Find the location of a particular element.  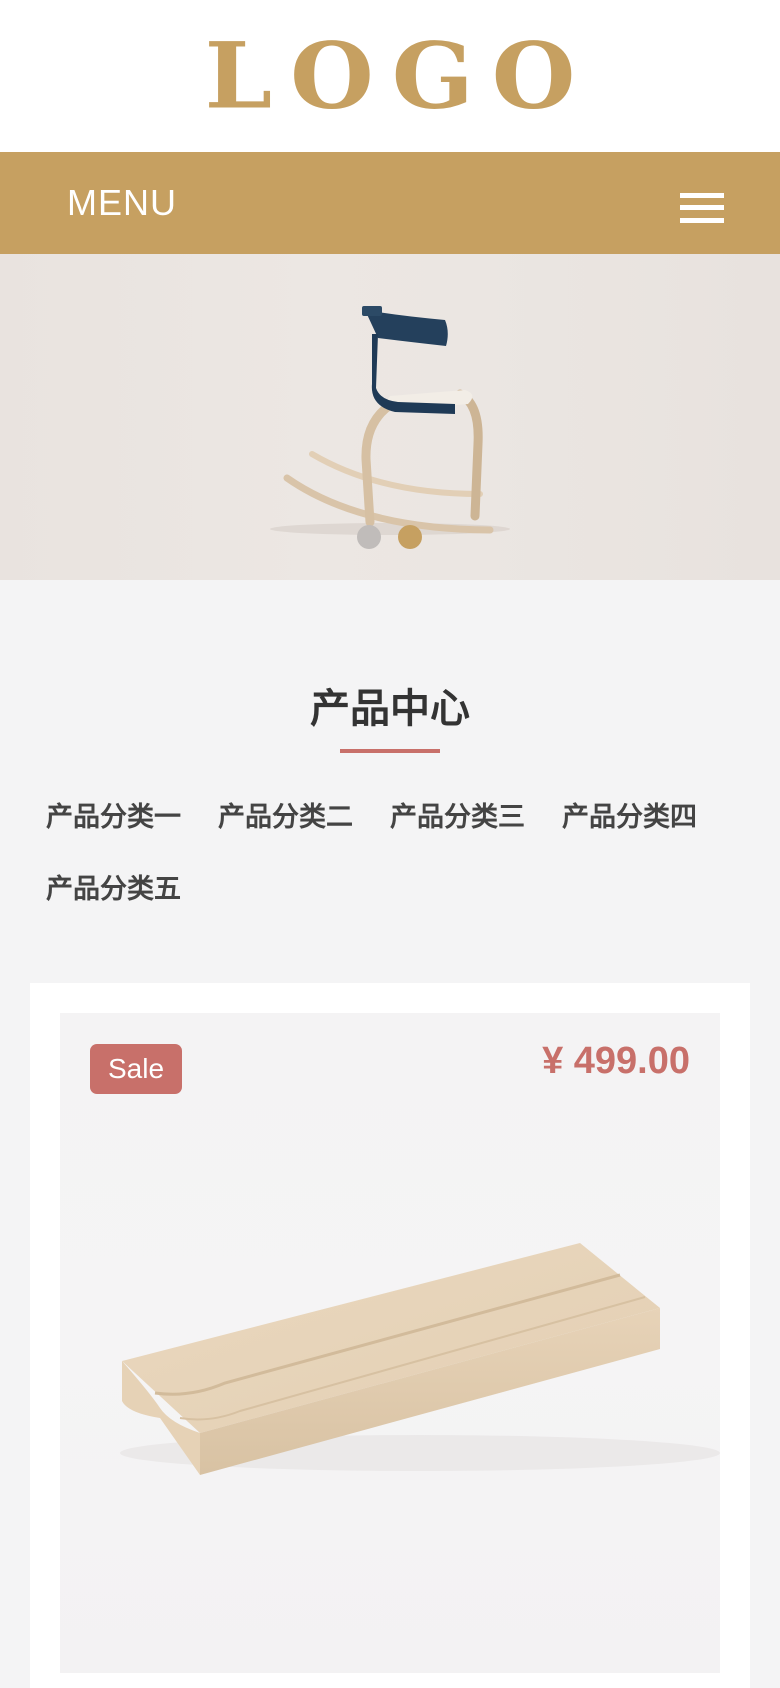

category-tab-4: 产品分类四 is located at coordinates (629, 814).